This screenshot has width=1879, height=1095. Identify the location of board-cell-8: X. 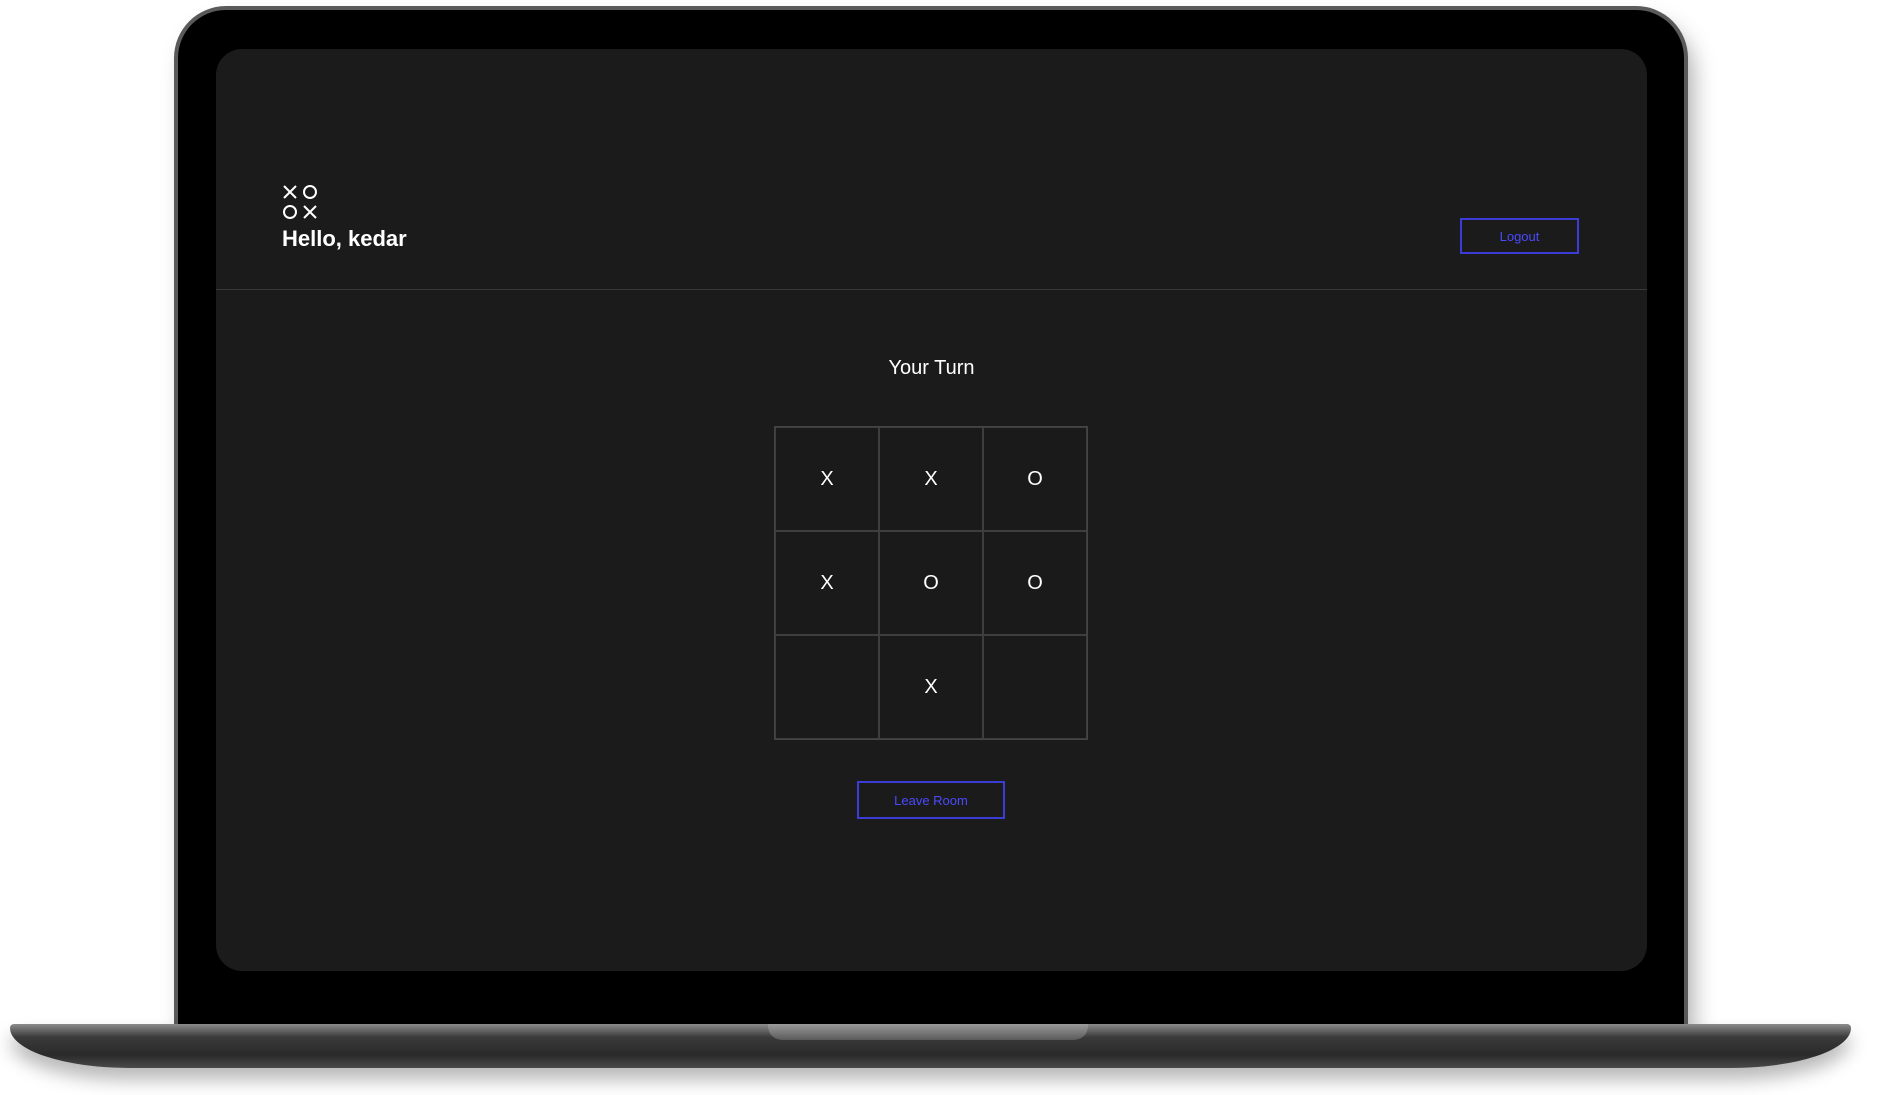
(931, 687).